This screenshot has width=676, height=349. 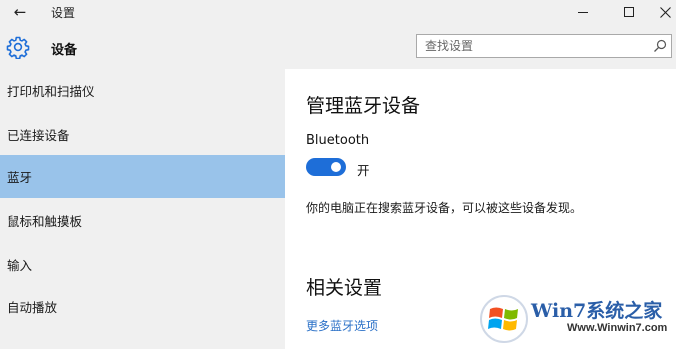 What do you see at coordinates (597, 311) in the screenshot?
I see `watermark-brand: Win7系统之家` at bounding box center [597, 311].